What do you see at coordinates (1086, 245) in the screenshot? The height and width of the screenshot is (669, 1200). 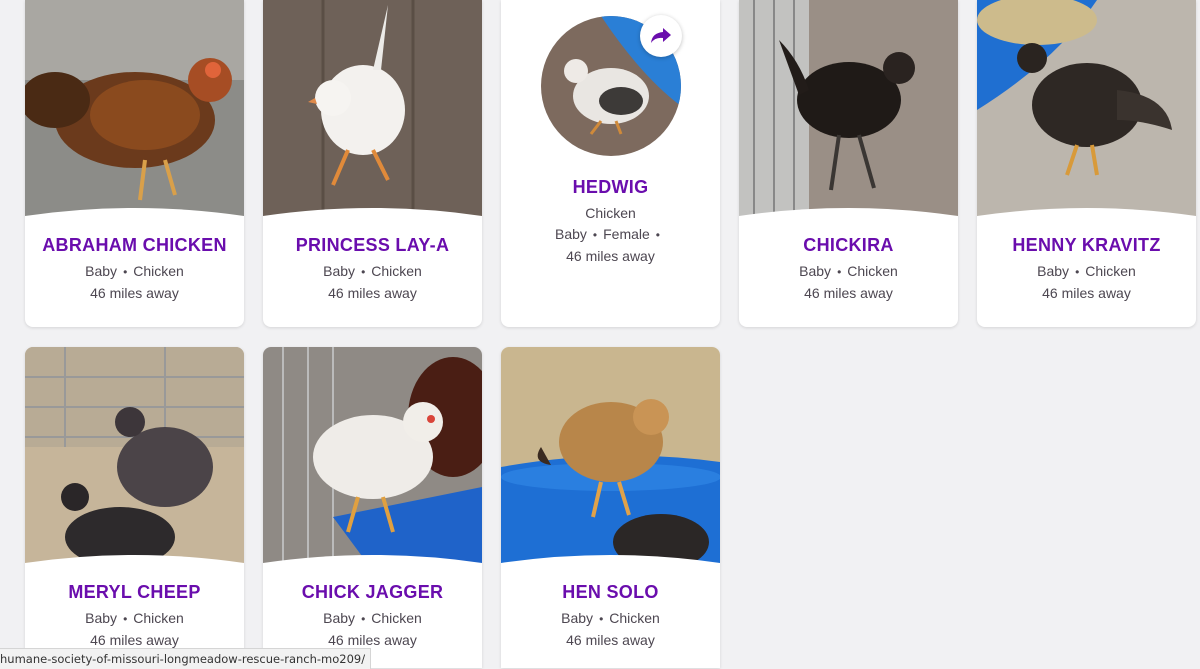 I see `pet-name: HENNY KRAVITZ` at bounding box center [1086, 245].